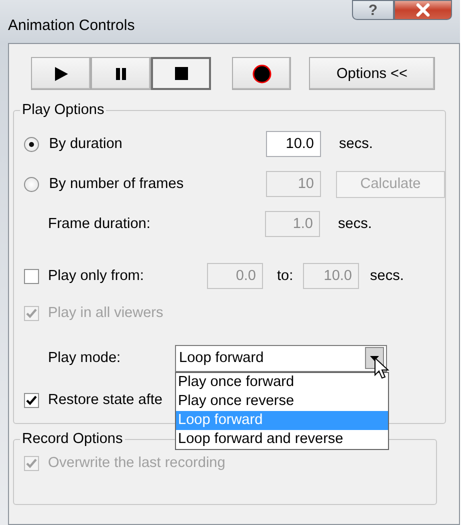  What do you see at coordinates (372, 73) in the screenshot?
I see `options-button: Options <<` at bounding box center [372, 73].